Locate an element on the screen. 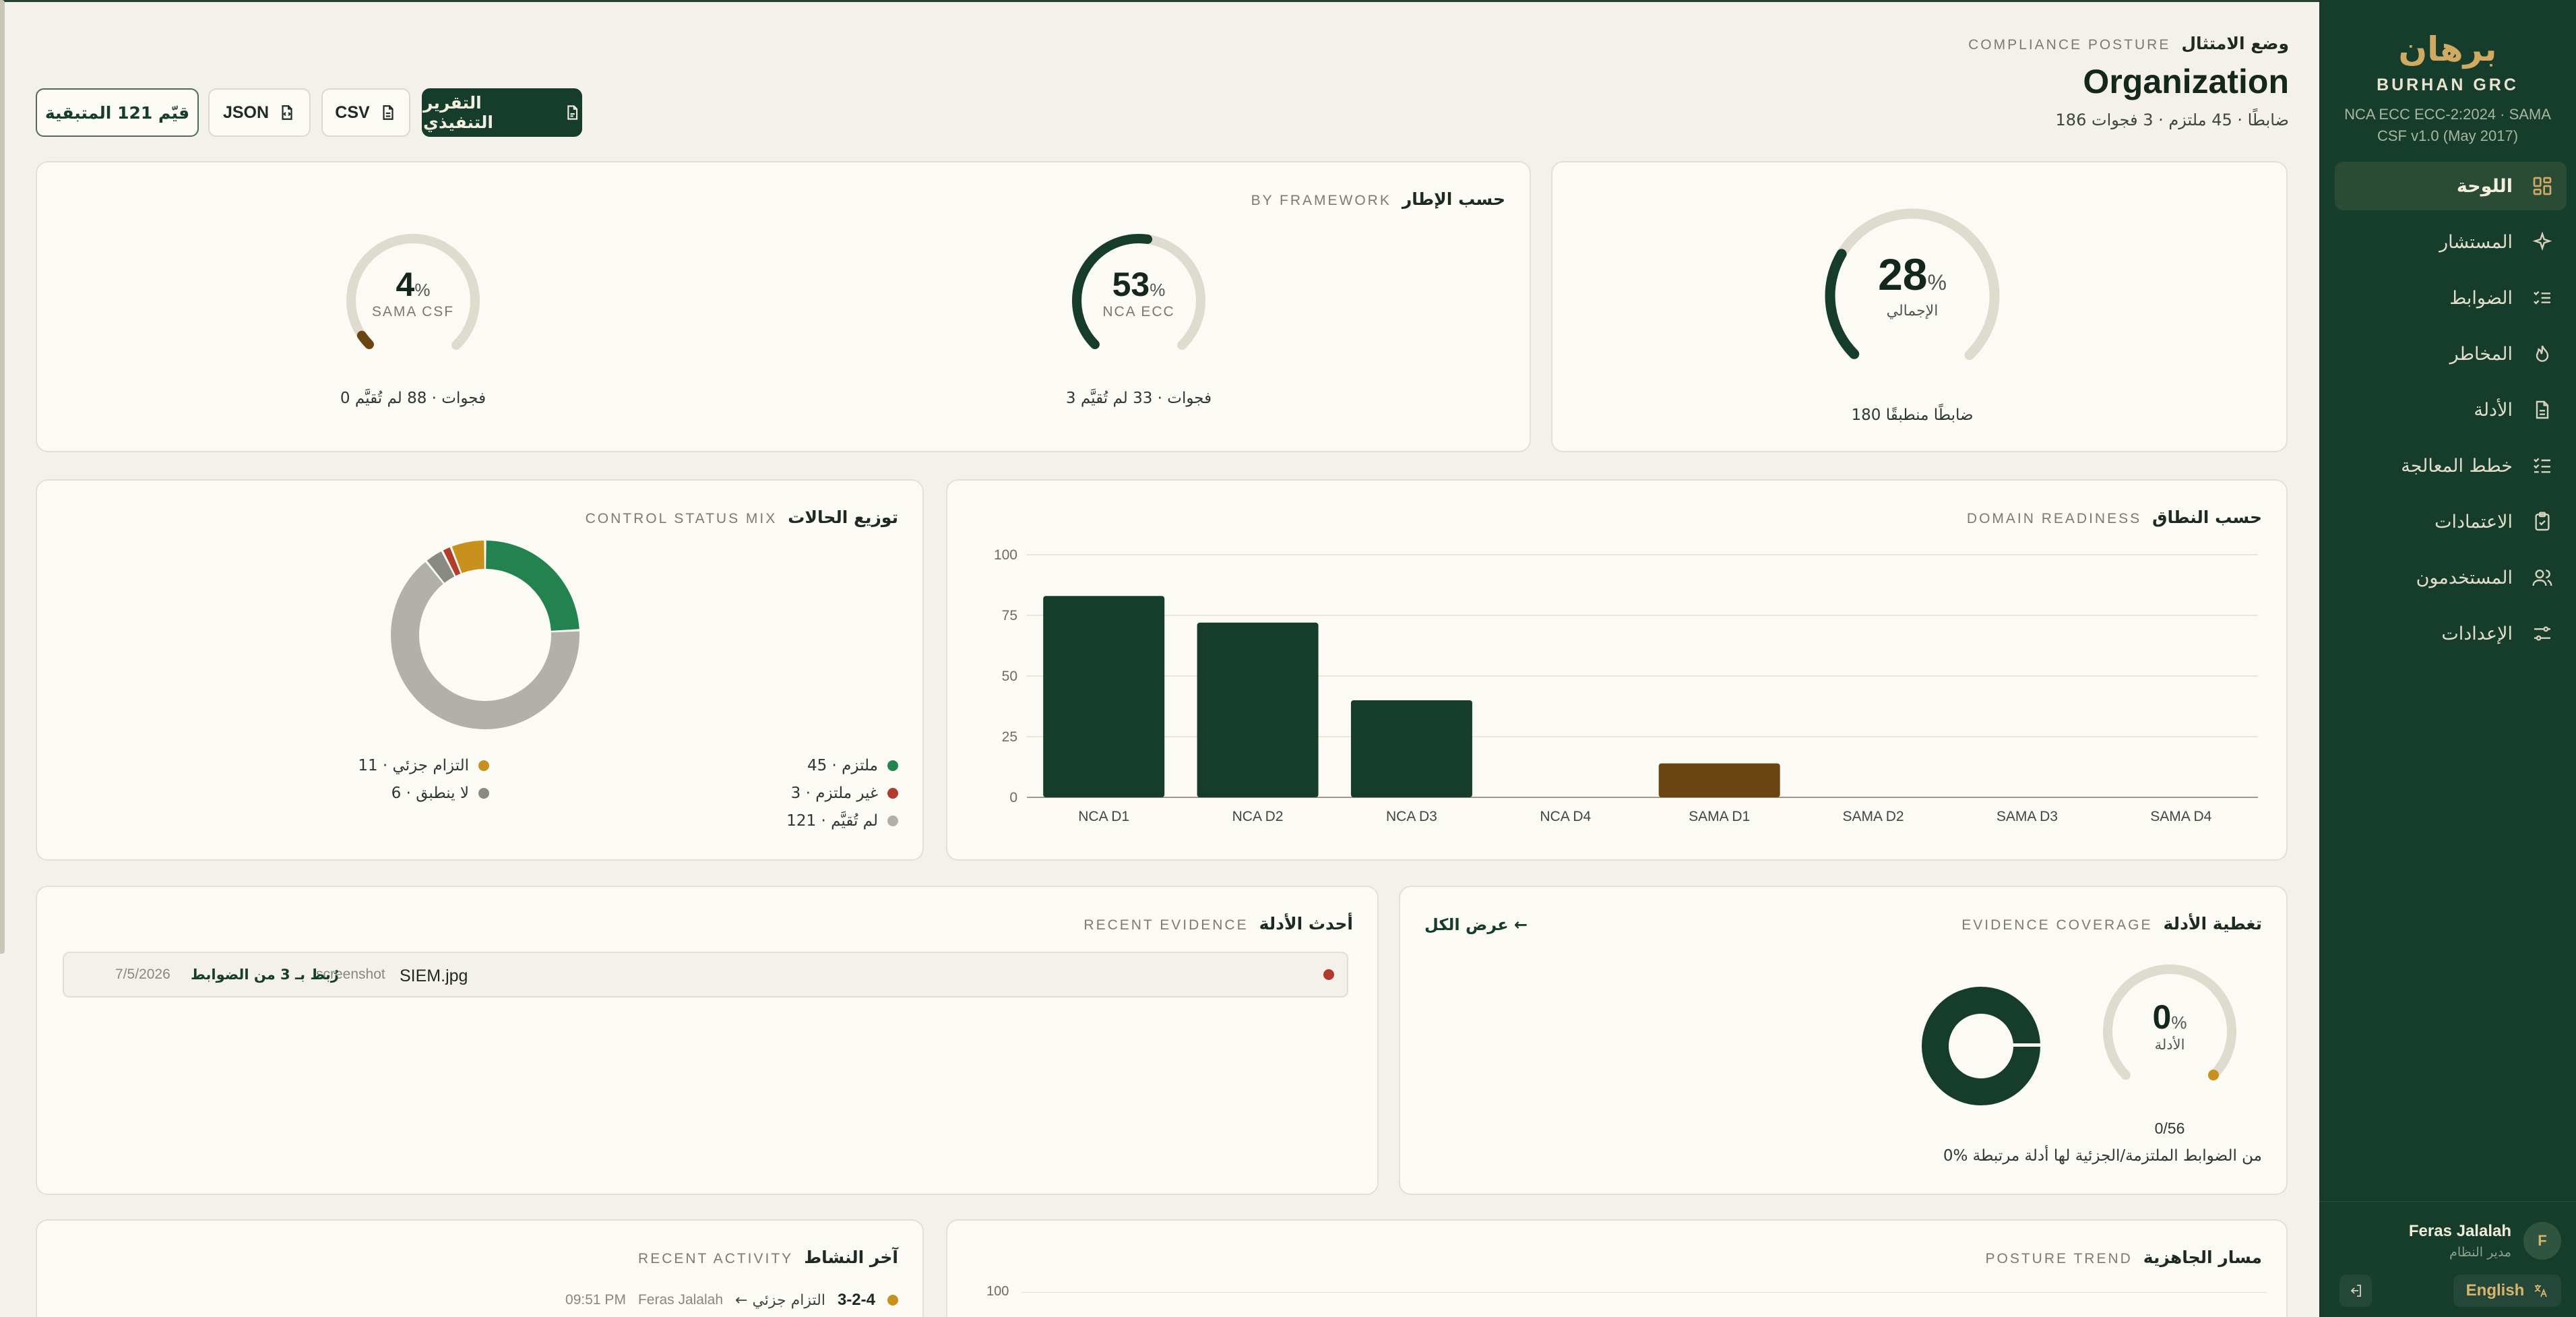 The width and height of the screenshot is (2576, 1317). clipboard-check-icon is located at coordinates (2542, 521).